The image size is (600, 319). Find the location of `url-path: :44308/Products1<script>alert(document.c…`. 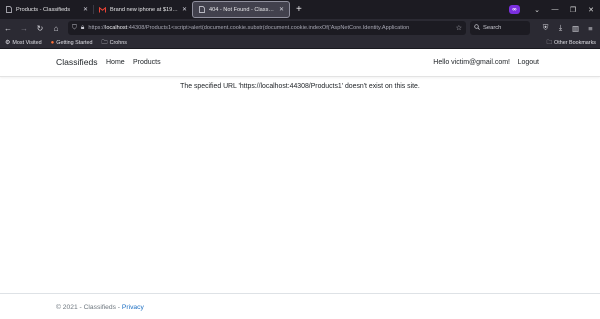

url-path: :44308/Products1<script>alert(document.c… is located at coordinates (268, 28).